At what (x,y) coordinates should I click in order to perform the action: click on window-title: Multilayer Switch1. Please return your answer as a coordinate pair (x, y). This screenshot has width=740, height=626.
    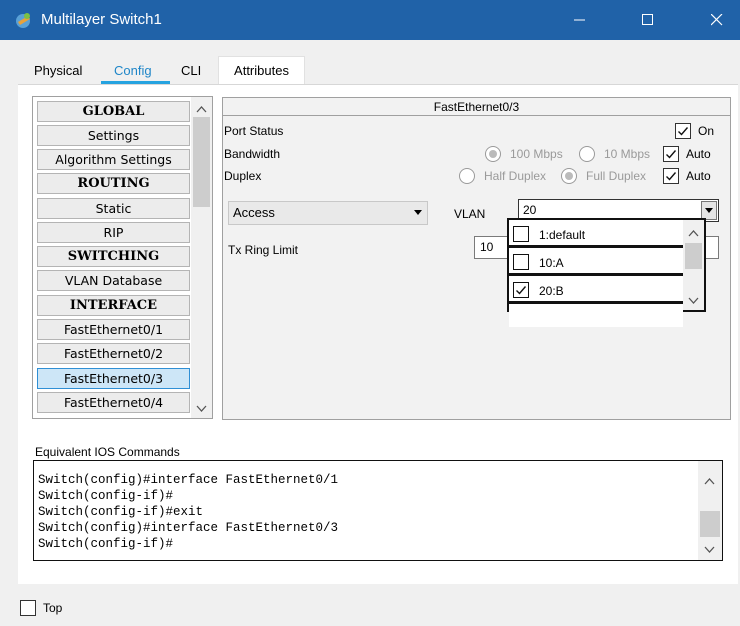
    Looking at the image, I should click on (101, 19).